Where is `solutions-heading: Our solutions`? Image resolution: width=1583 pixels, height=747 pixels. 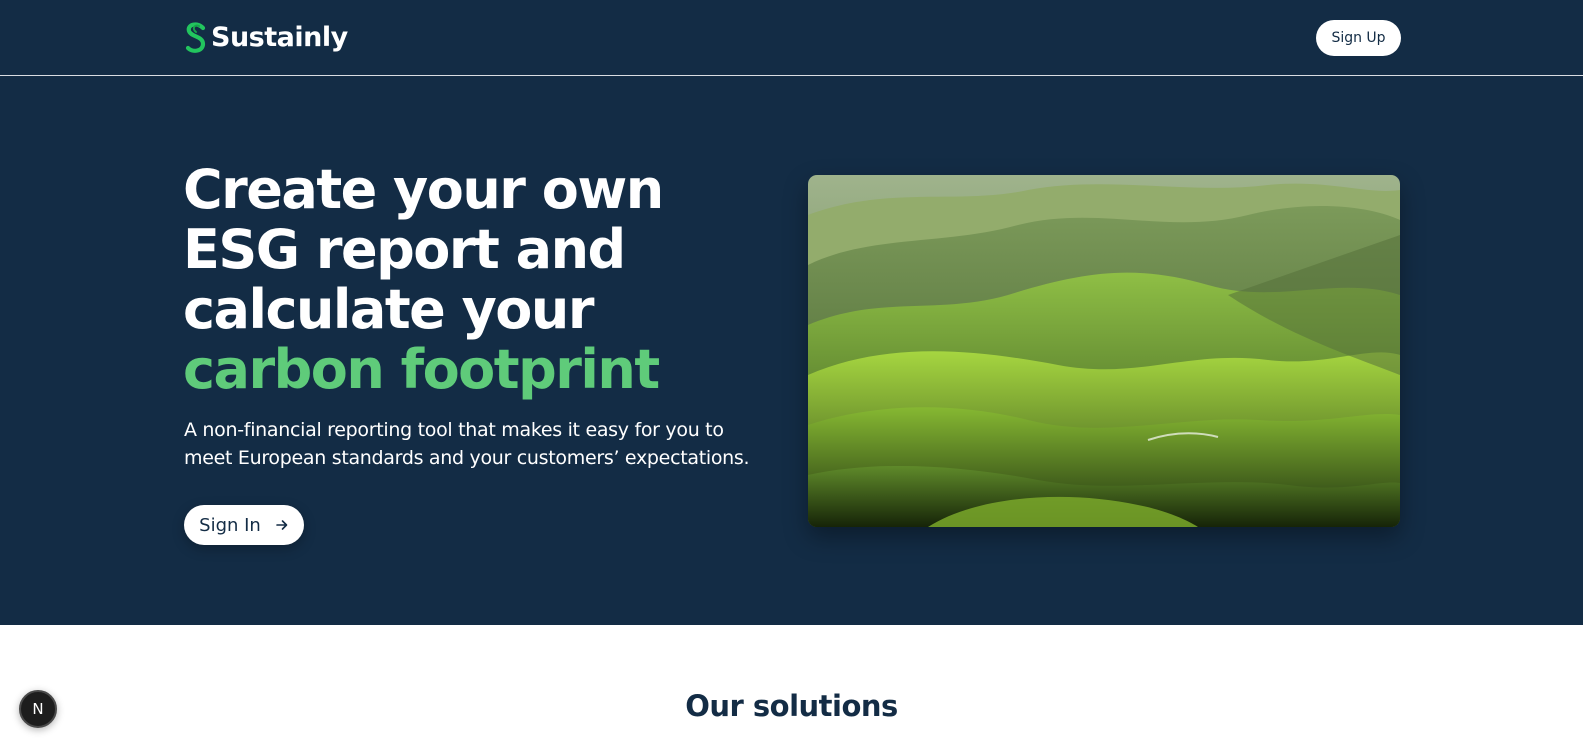 solutions-heading: Our solutions is located at coordinates (791, 706).